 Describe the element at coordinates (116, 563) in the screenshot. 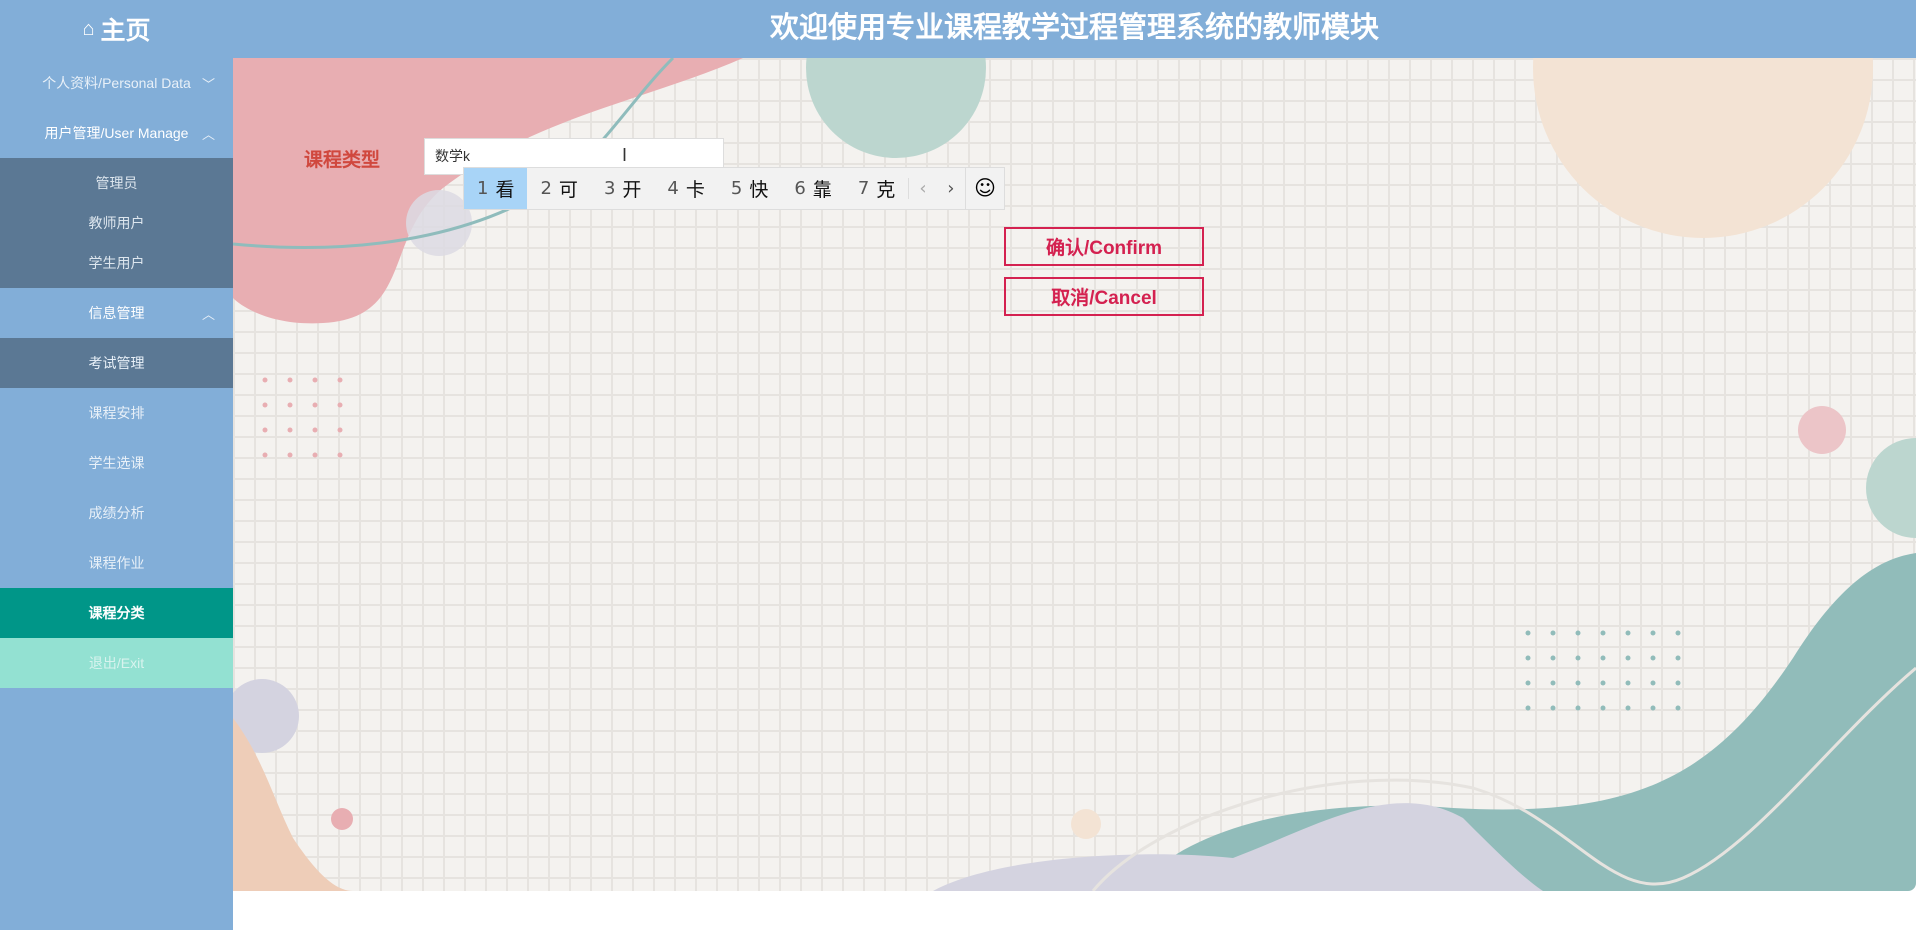

I see `sidebar-item-homework: 课程作业` at that location.